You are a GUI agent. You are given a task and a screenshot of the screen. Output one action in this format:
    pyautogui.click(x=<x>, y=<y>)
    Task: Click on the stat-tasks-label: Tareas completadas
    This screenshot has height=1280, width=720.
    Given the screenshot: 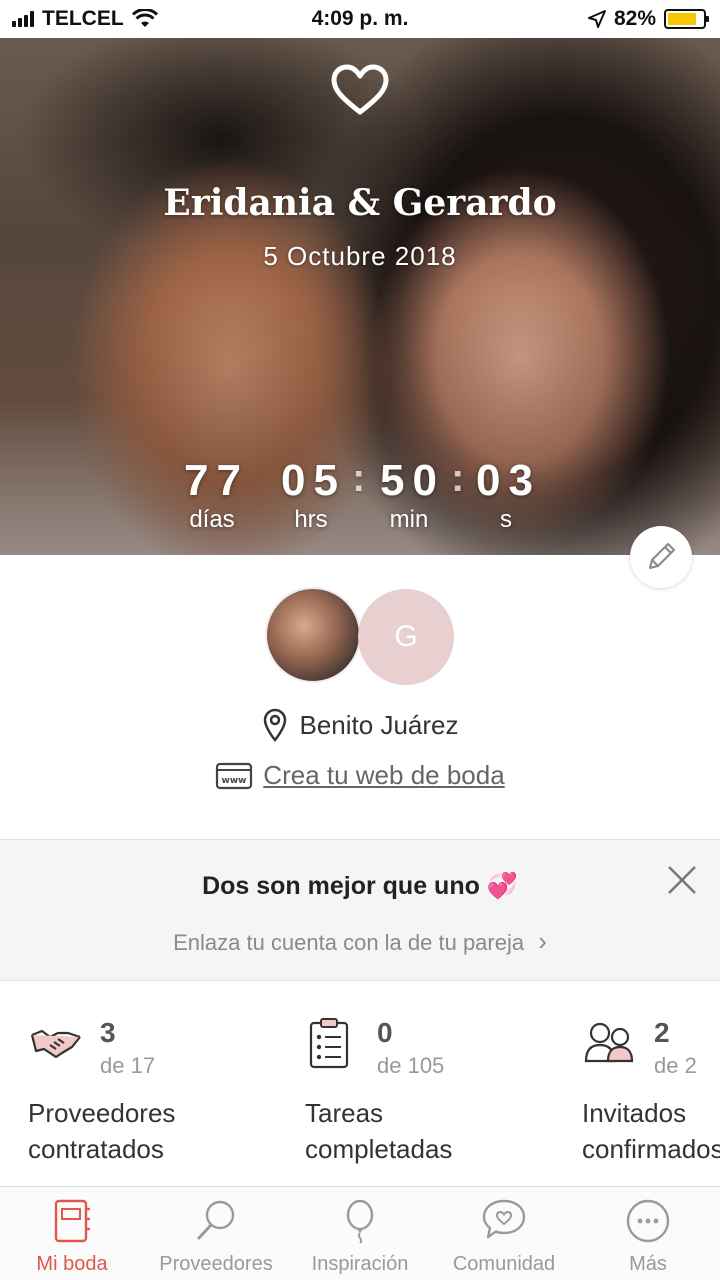 What is the action you would take?
    pyautogui.click(x=378, y=1131)
    